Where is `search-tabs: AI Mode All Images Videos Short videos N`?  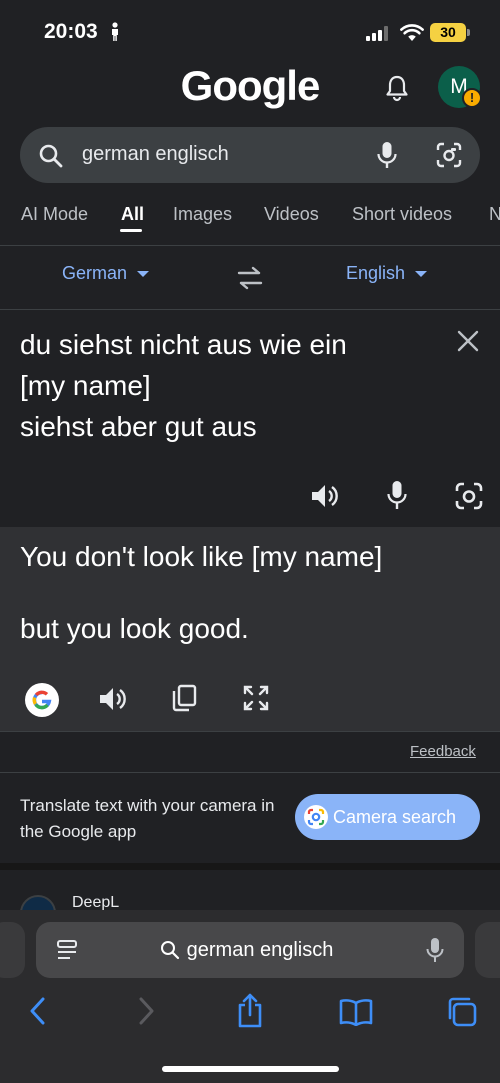
search-tabs: AI Mode All Images Videos Short videos N is located at coordinates (250, 222).